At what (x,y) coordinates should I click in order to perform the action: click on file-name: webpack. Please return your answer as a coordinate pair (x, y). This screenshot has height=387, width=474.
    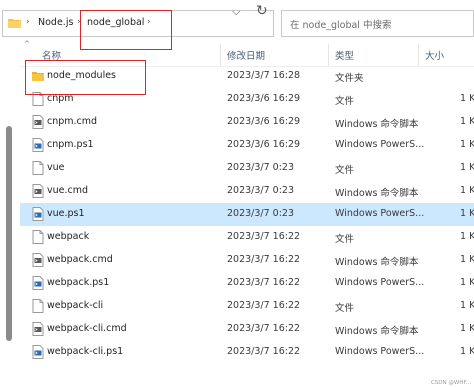
    Looking at the image, I should click on (68, 236).